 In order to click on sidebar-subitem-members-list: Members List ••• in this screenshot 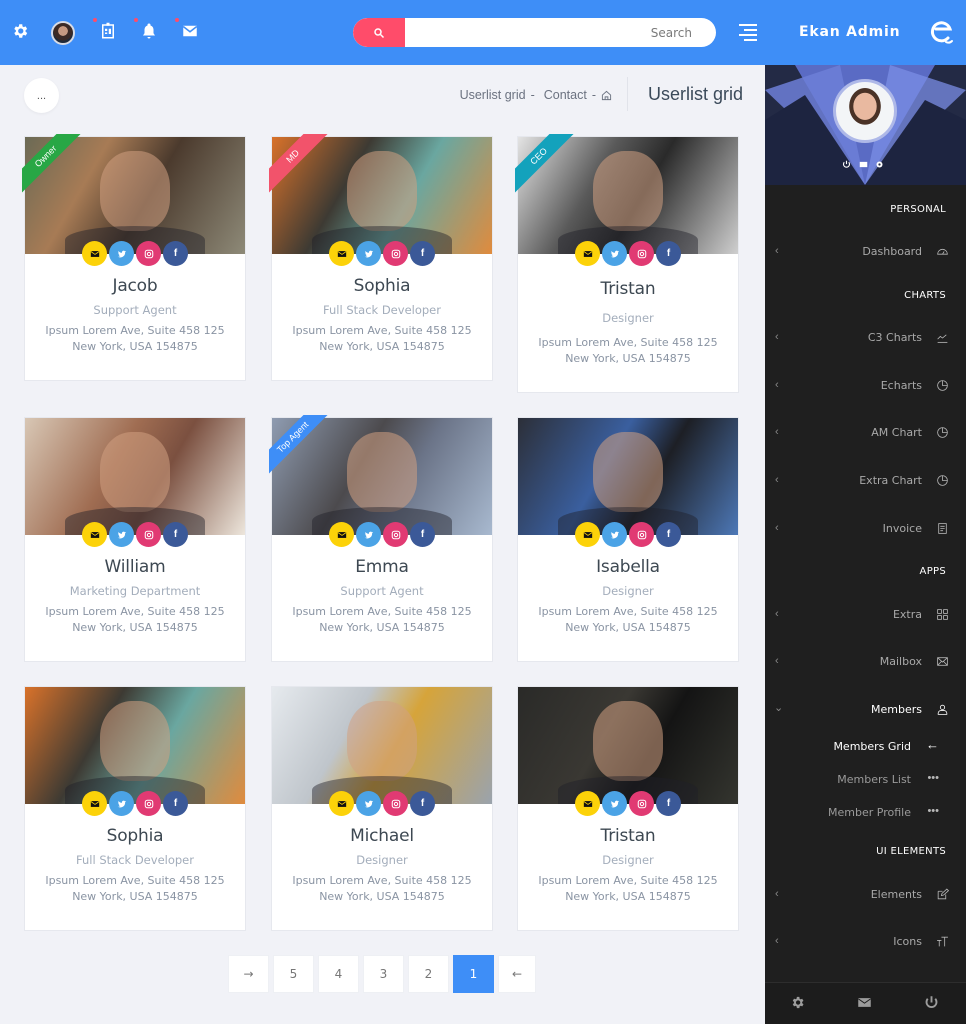, I will do `click(865, 780)`.